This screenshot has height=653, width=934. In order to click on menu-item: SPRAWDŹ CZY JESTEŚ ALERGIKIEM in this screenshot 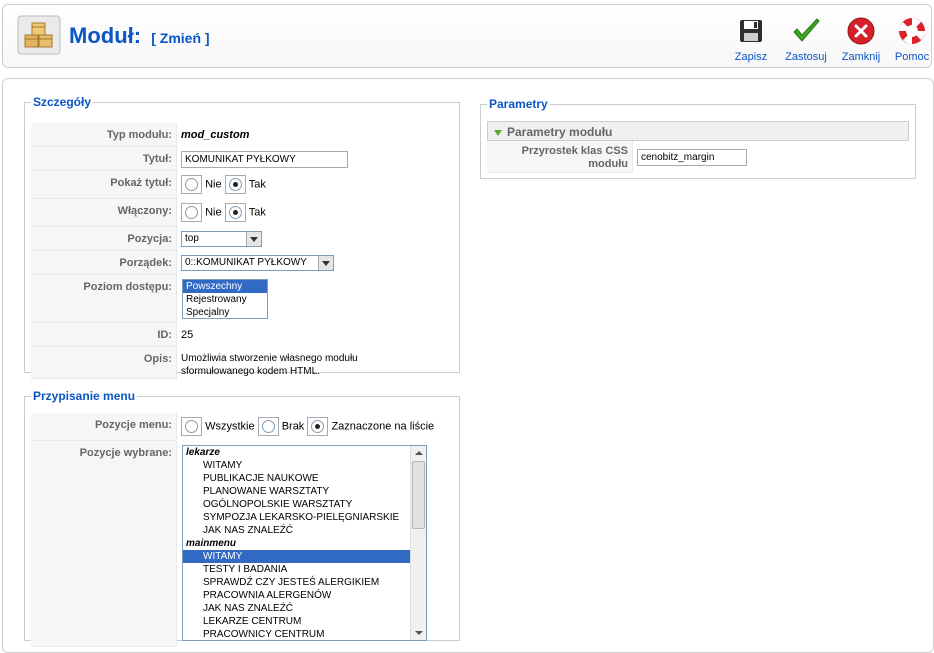, I will do `click(304, 582)`.